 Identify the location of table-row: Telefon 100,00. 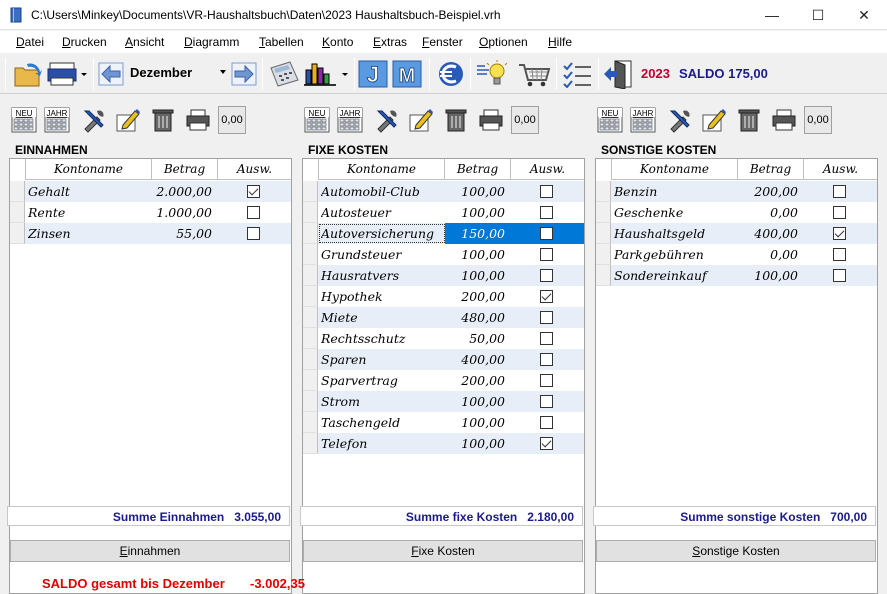
(443, 443).